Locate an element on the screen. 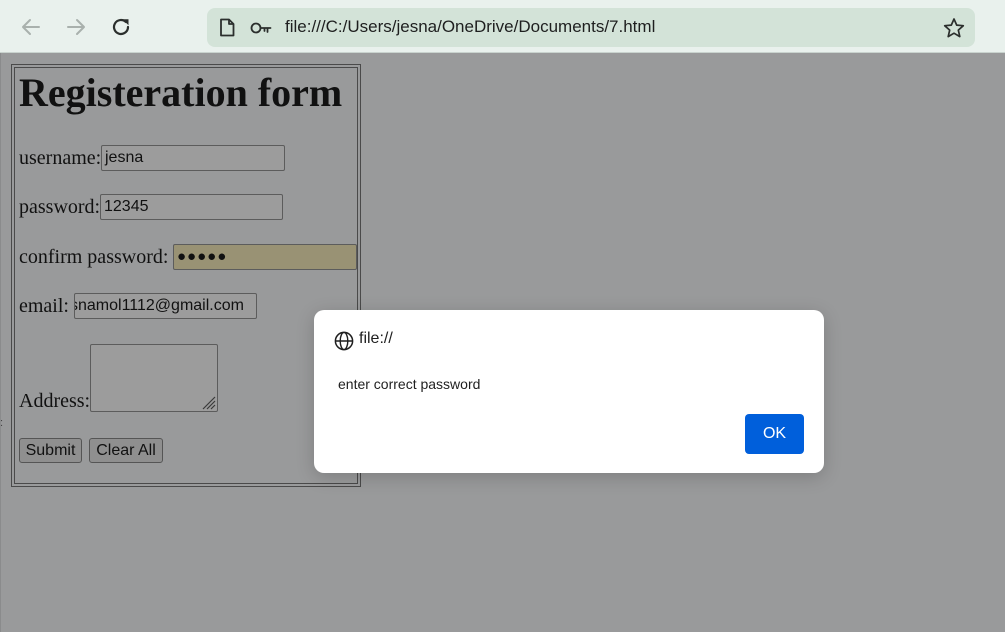 Image resolution: width=1005 pixels, height=632 pixels. dialog-message: enter correct password is located at coordinates (409, 384).